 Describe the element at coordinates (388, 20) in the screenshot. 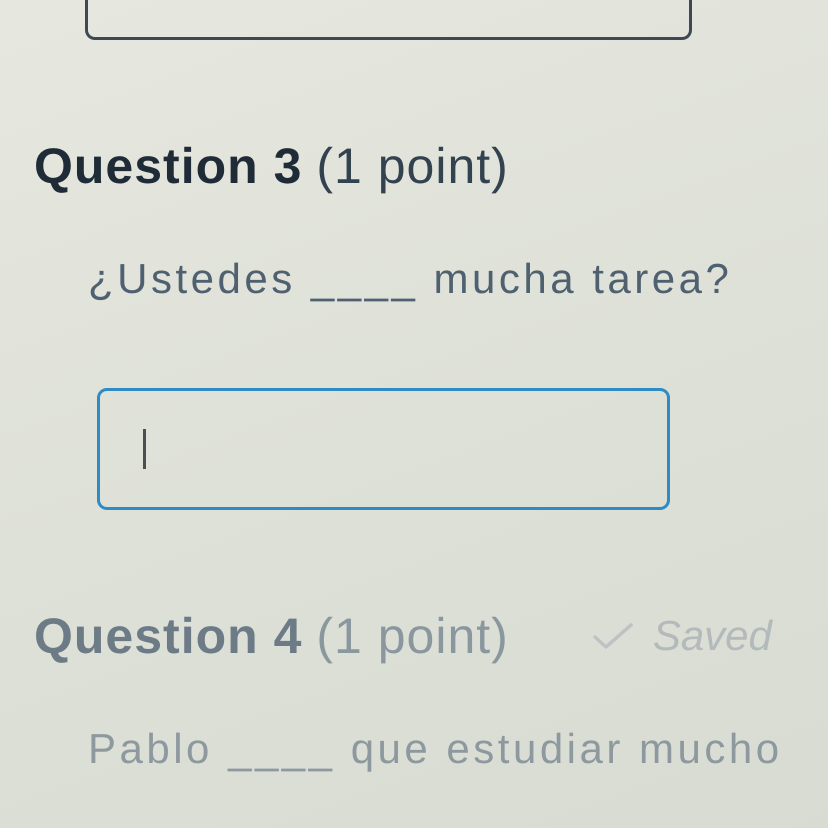

I see `answer-box` at that location.